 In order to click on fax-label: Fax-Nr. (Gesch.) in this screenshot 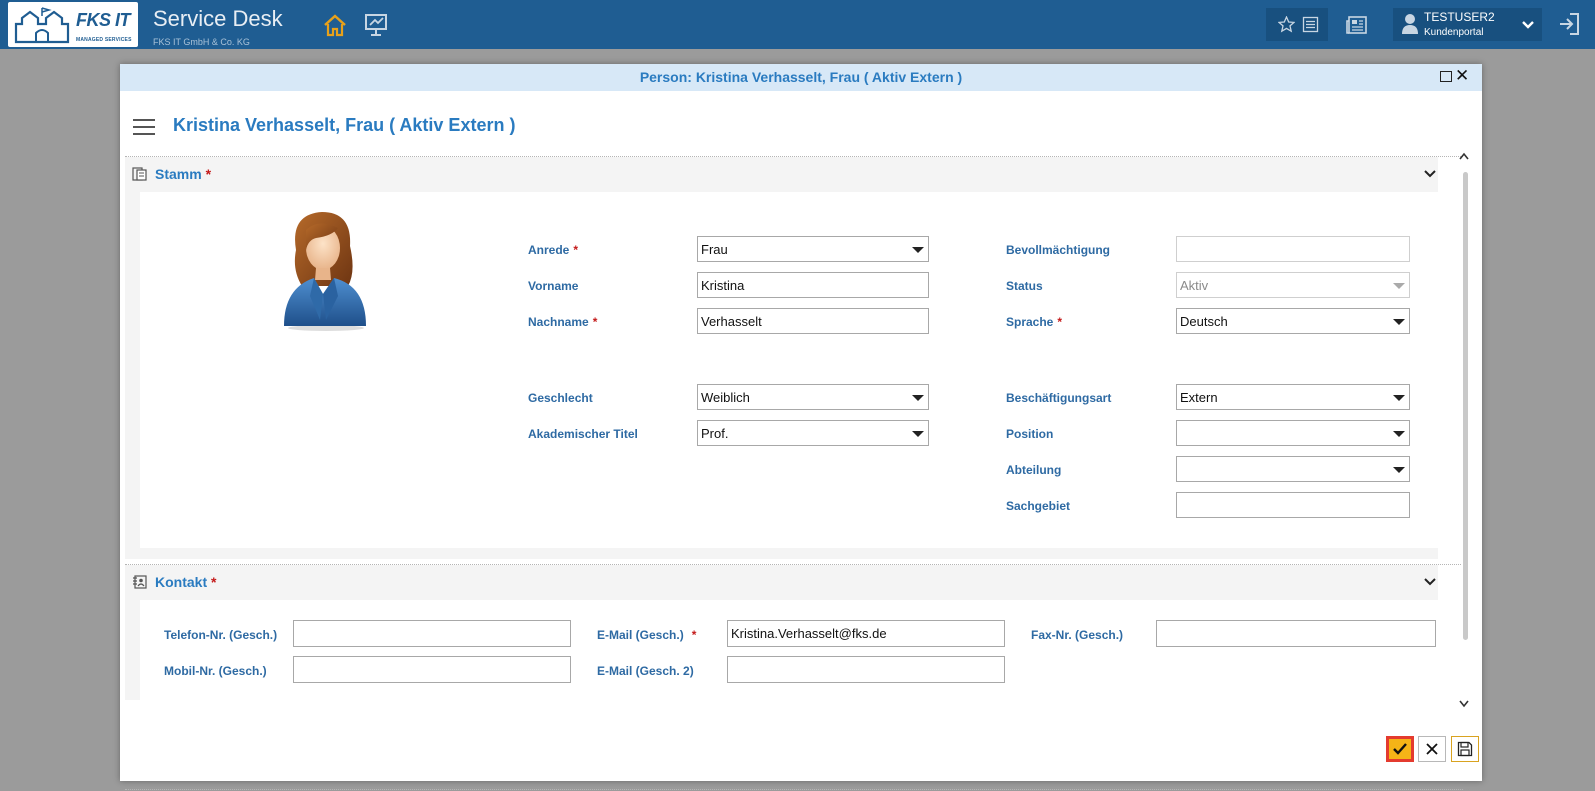, I will do `click(1077, 635)`.